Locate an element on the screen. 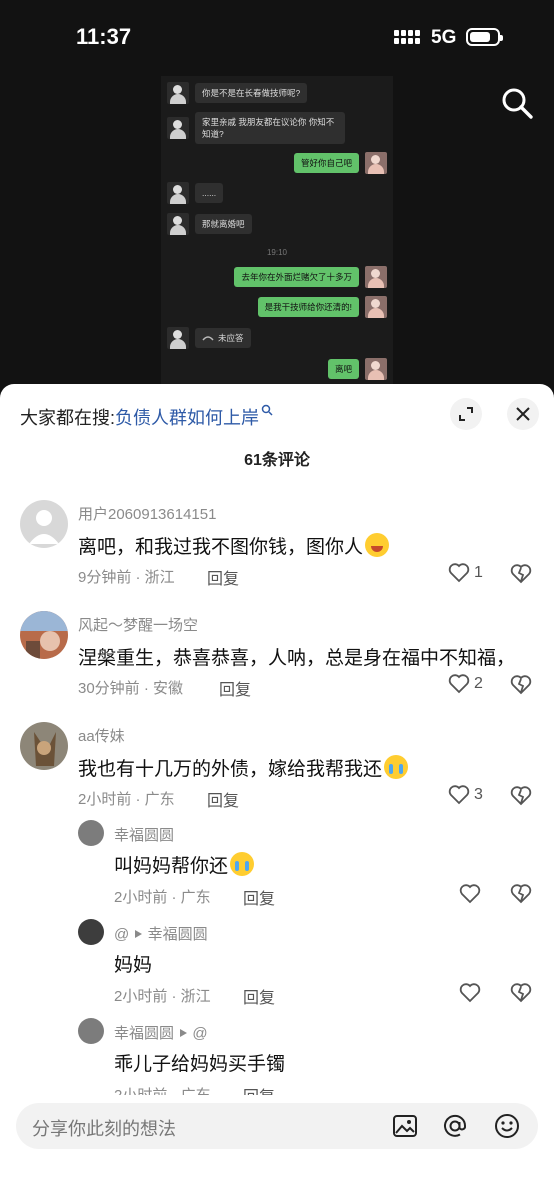 This screenshot has width=554, height=1200. expand-icon is located at coordinates (466, 414).